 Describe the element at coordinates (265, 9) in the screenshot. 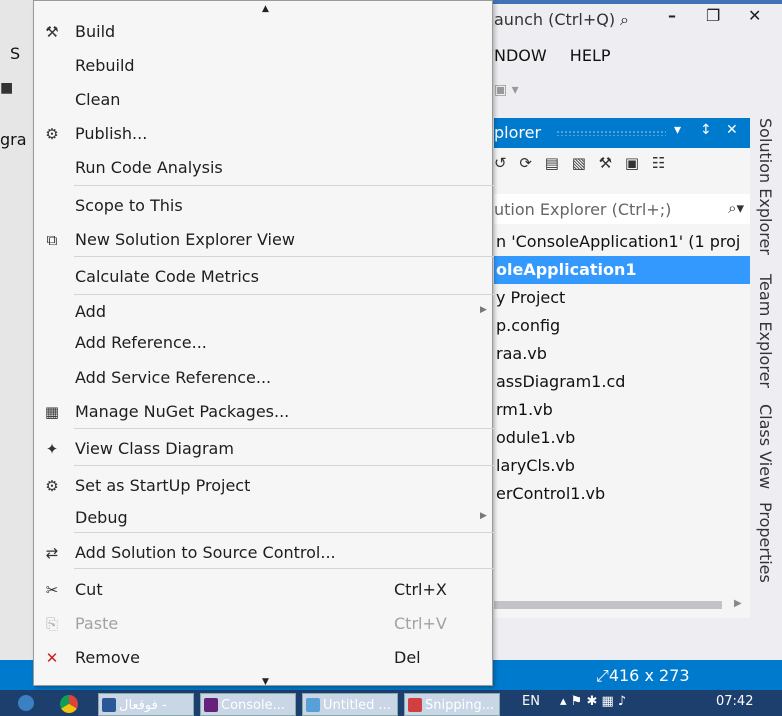

I see `menu-scroll-up-icon: ▲` at that location.